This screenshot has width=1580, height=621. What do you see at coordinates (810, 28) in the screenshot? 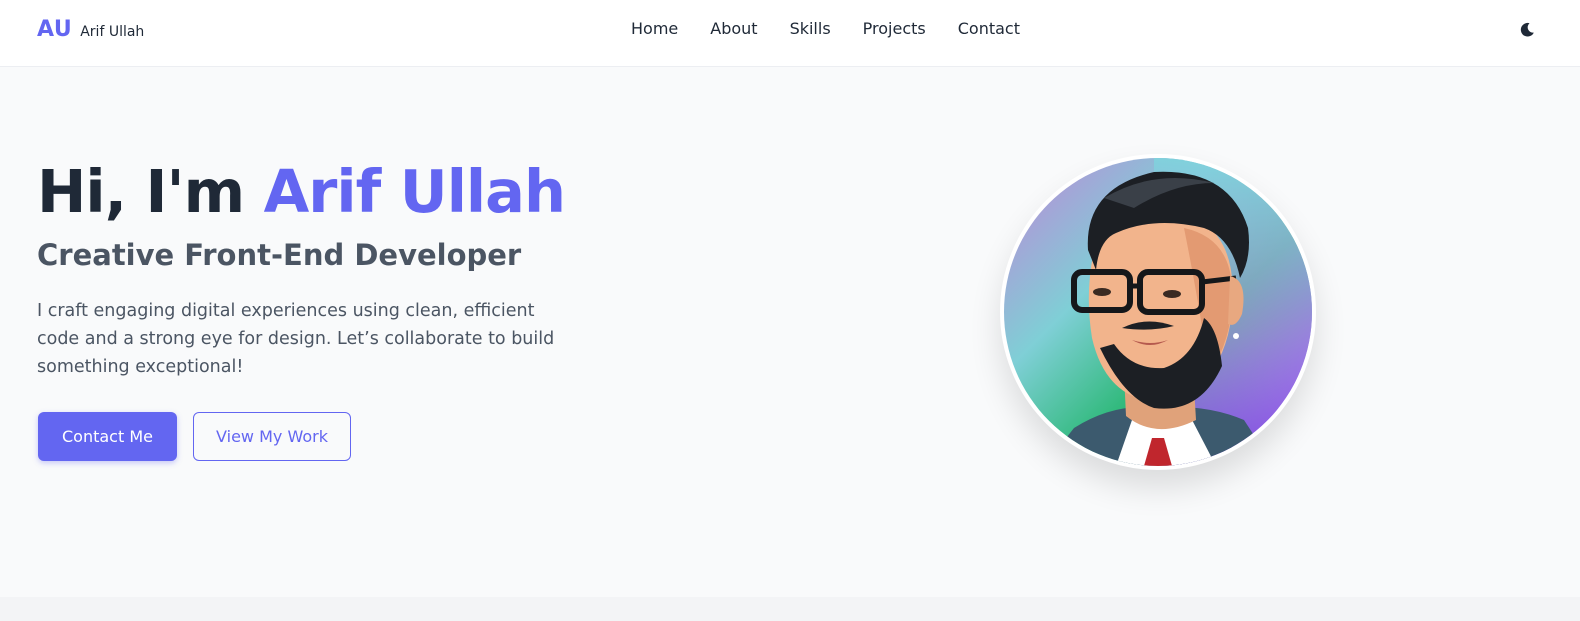
I see `nav-link-skills: Skills` at bounding box center [810, 28].